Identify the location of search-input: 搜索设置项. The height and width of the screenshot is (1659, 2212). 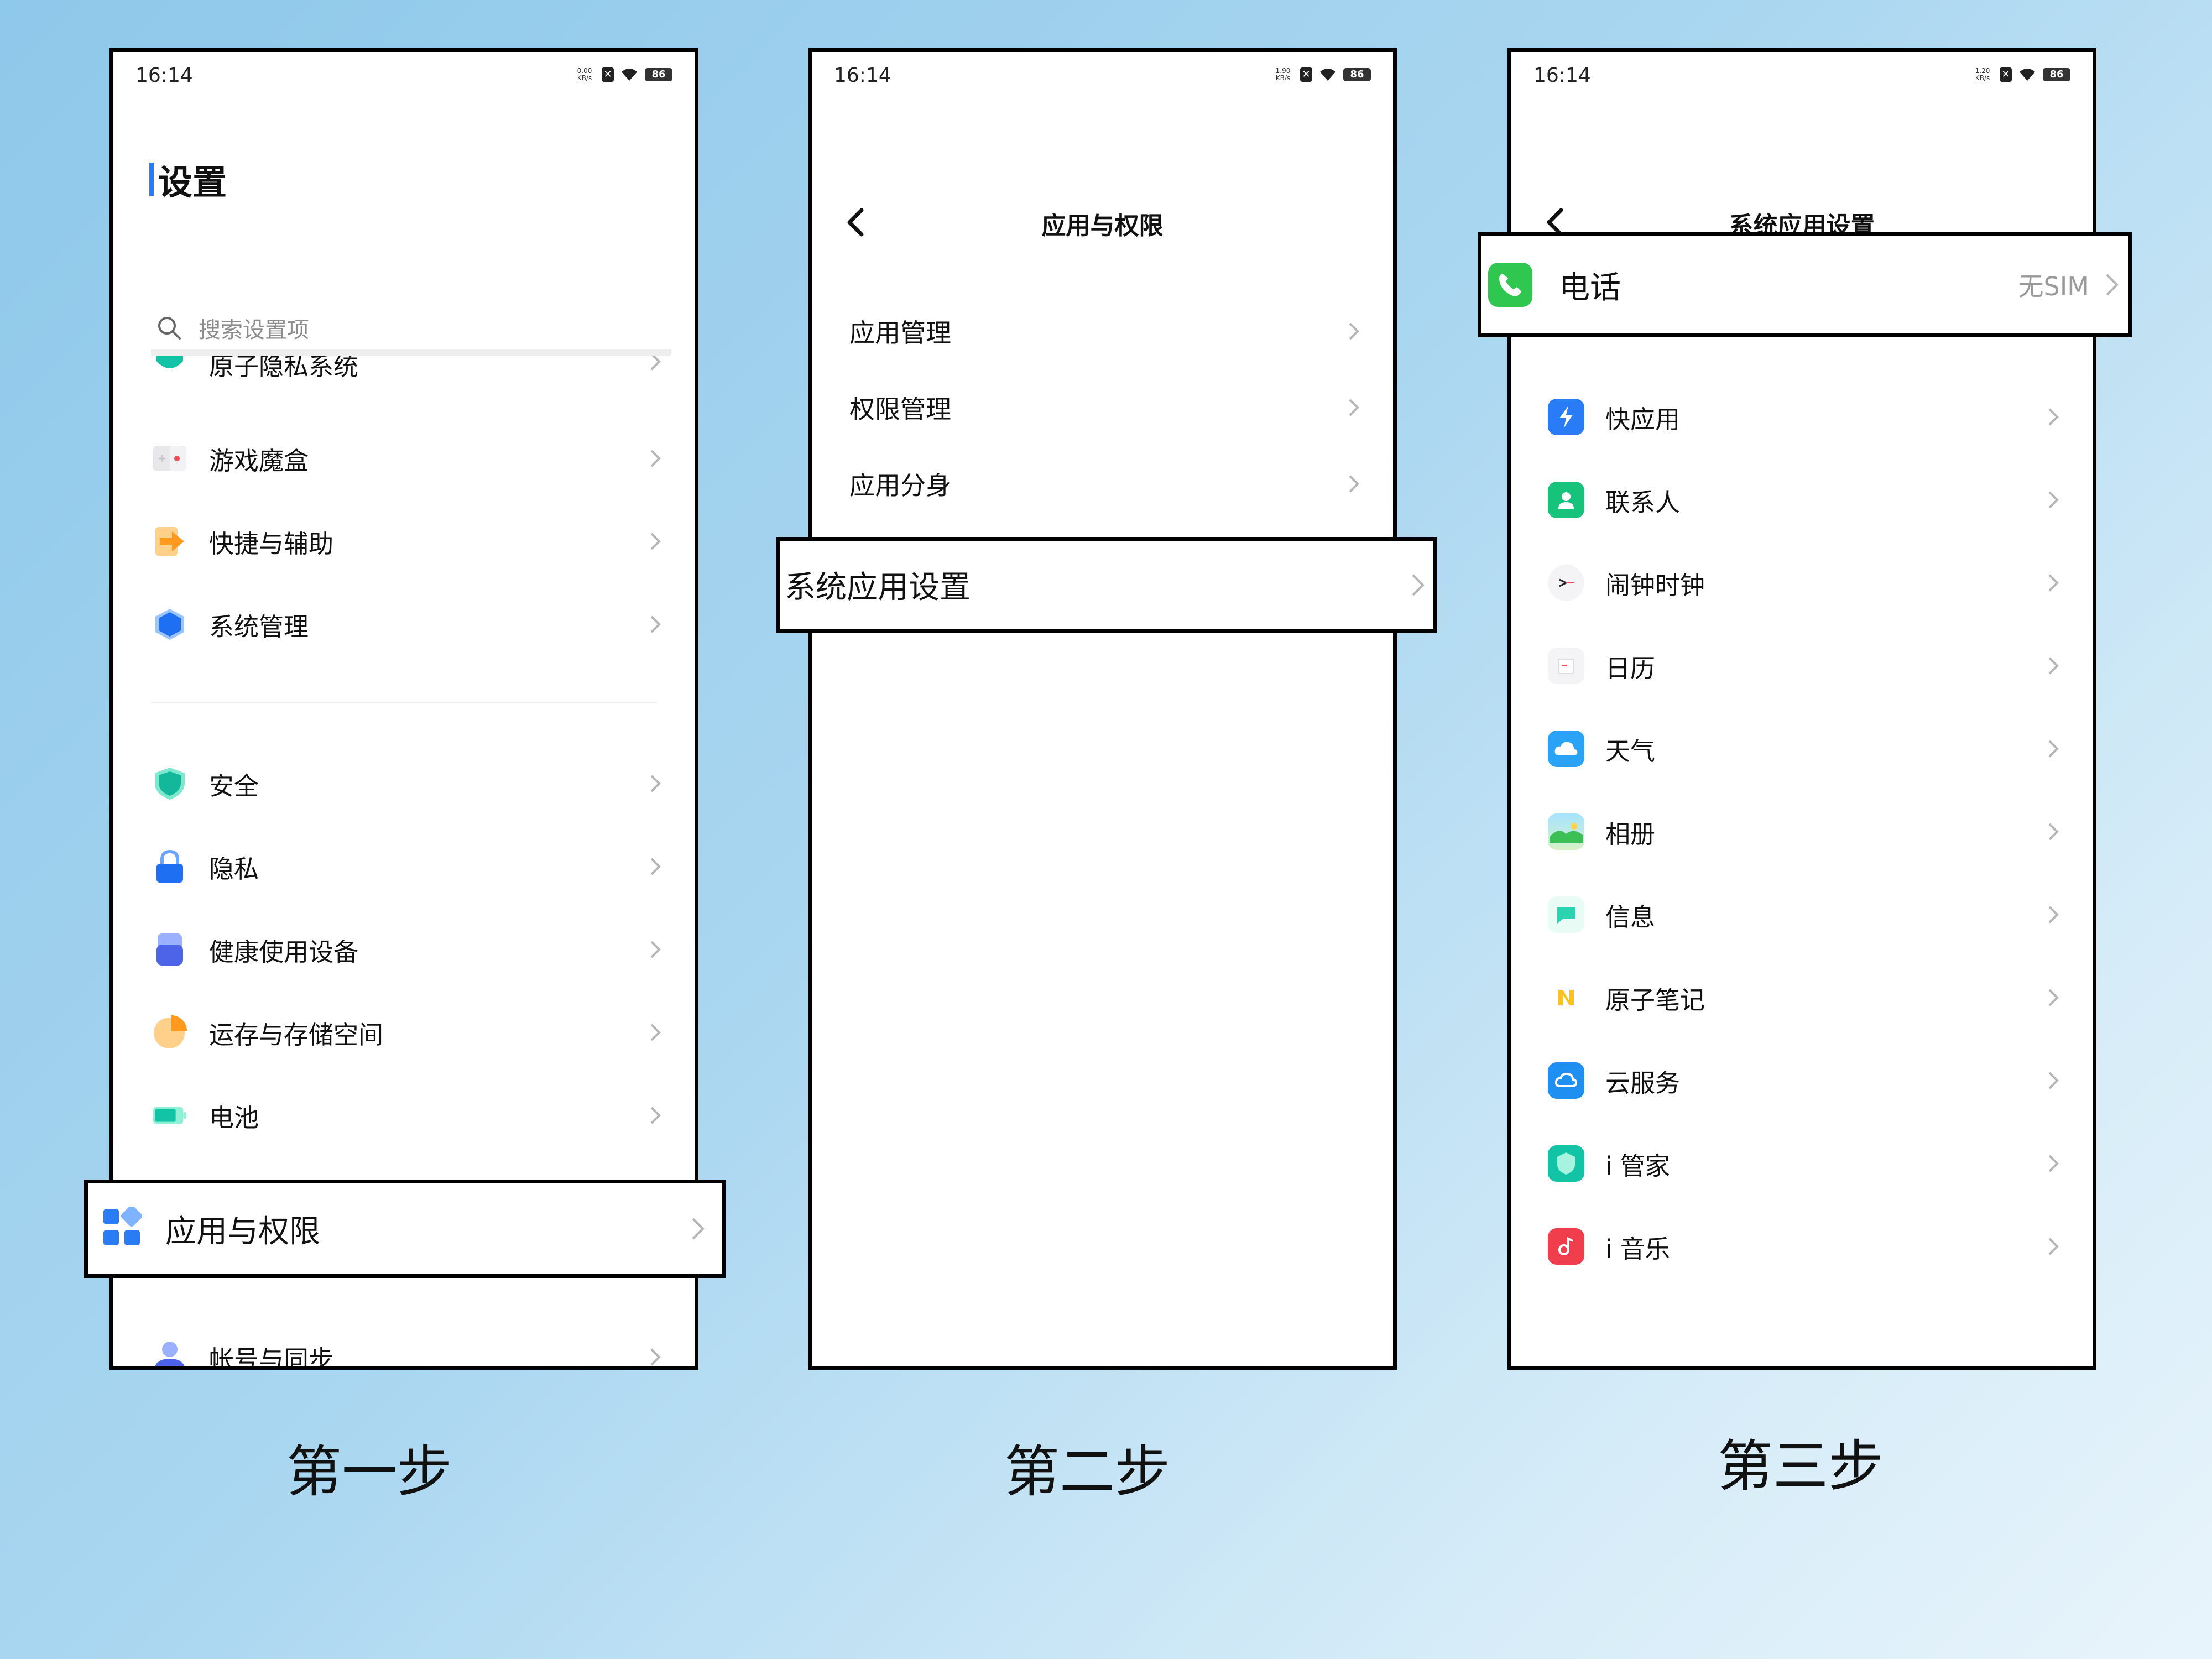
(254, 328).